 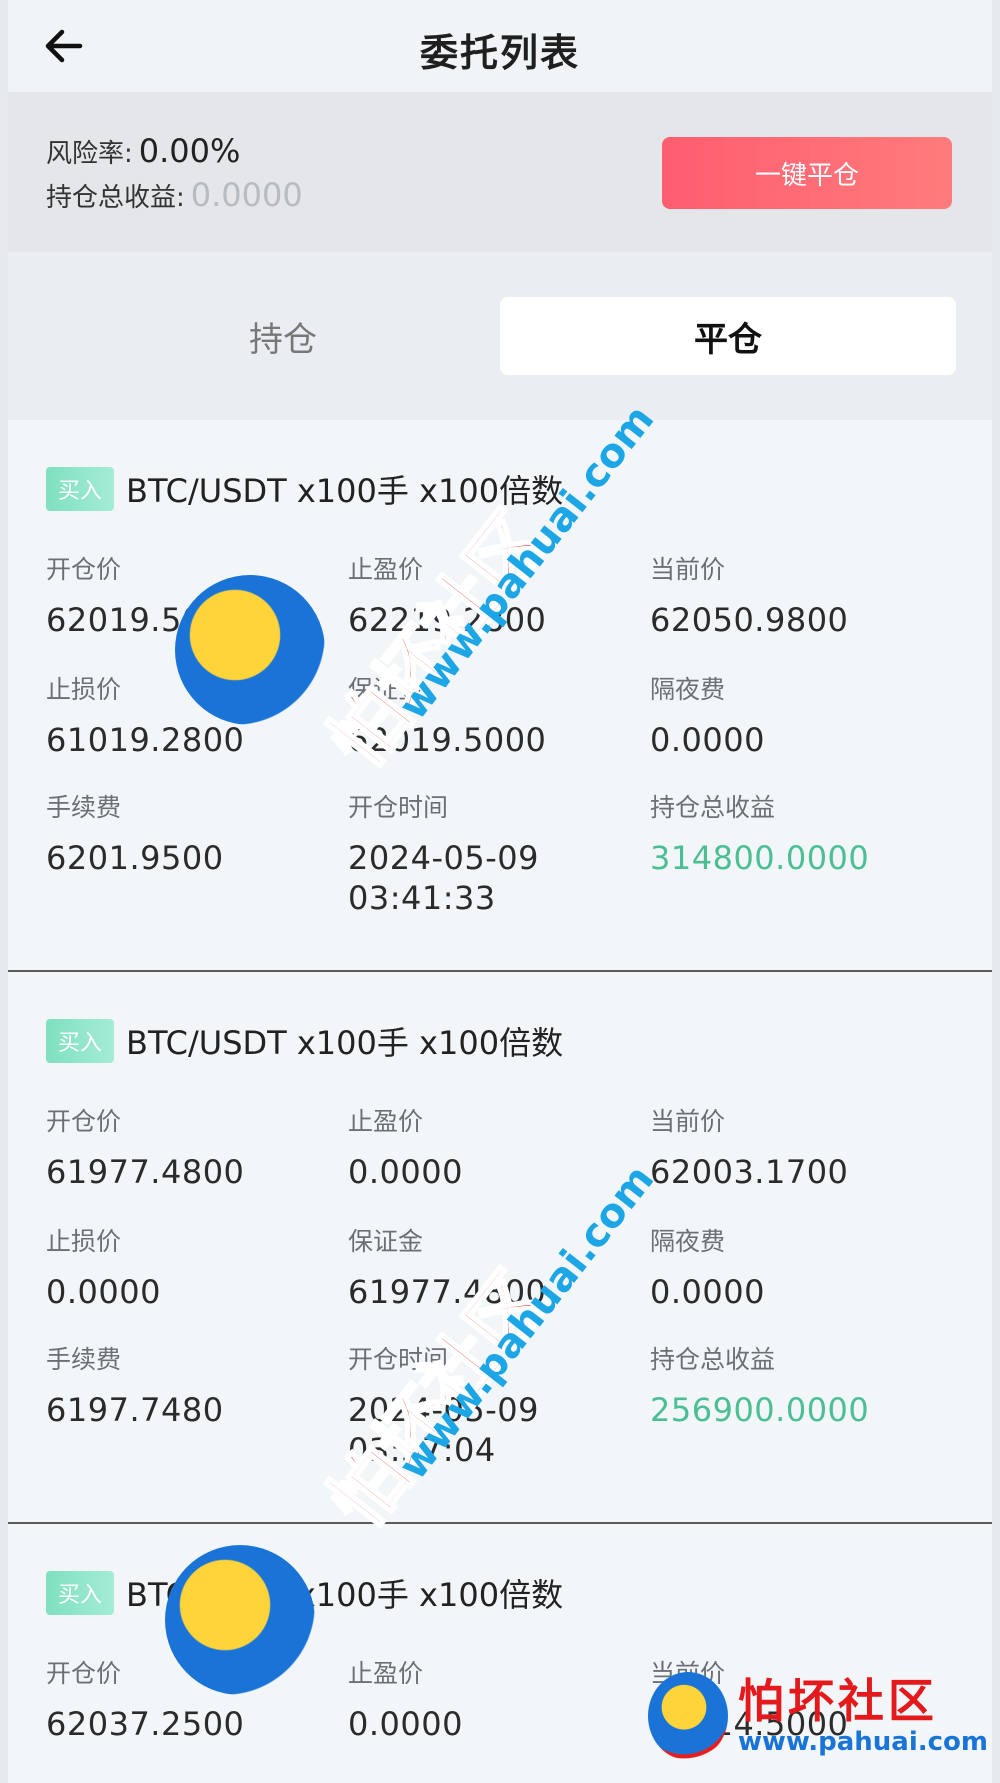 What do you see at coordinates (422, 898) in the screenshot?
I see `open-clock: 03:41:33` at bounding box center [422, 898].